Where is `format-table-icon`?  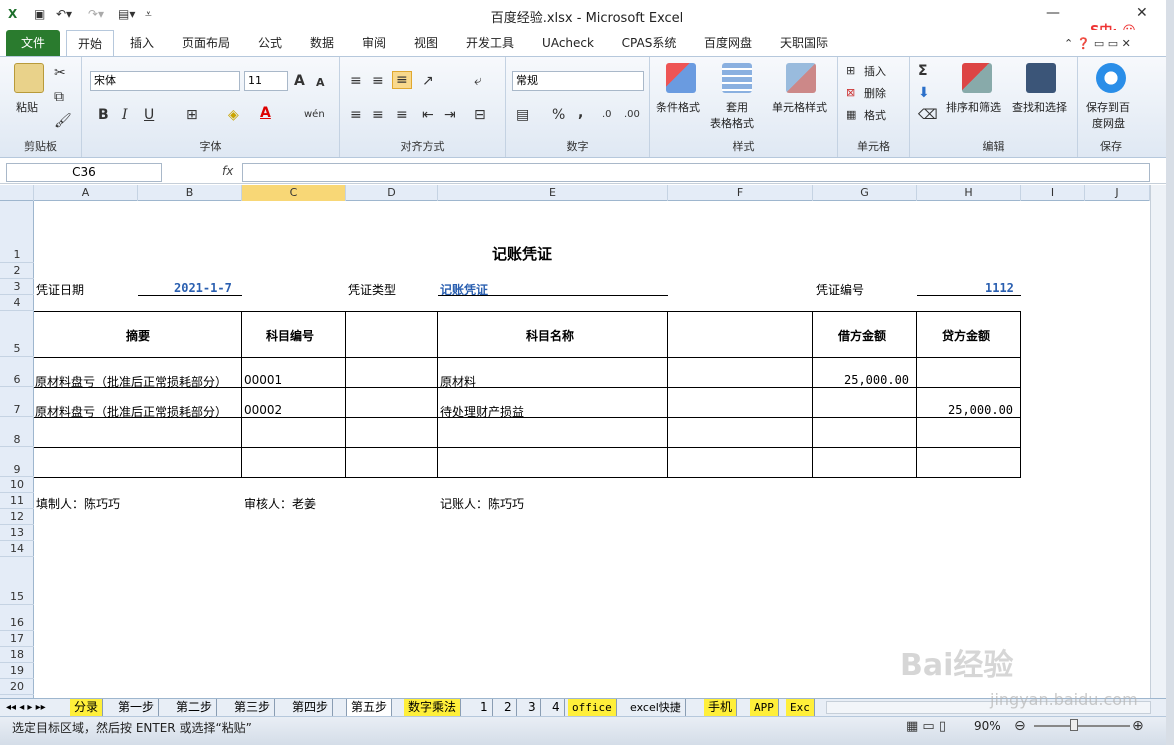 format-table-icon is located at coordinates (737, 78).